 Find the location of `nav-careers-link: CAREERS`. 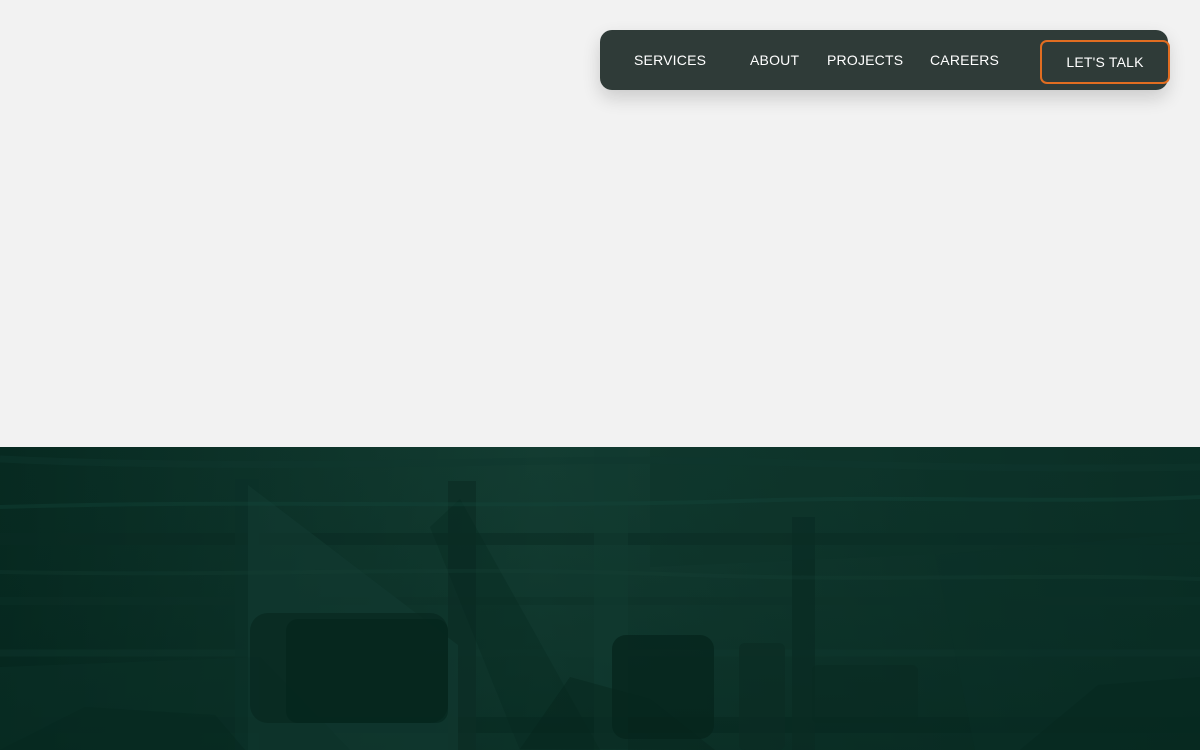

nav-careers-link: CAREERS is located at coordinates (964, 60).